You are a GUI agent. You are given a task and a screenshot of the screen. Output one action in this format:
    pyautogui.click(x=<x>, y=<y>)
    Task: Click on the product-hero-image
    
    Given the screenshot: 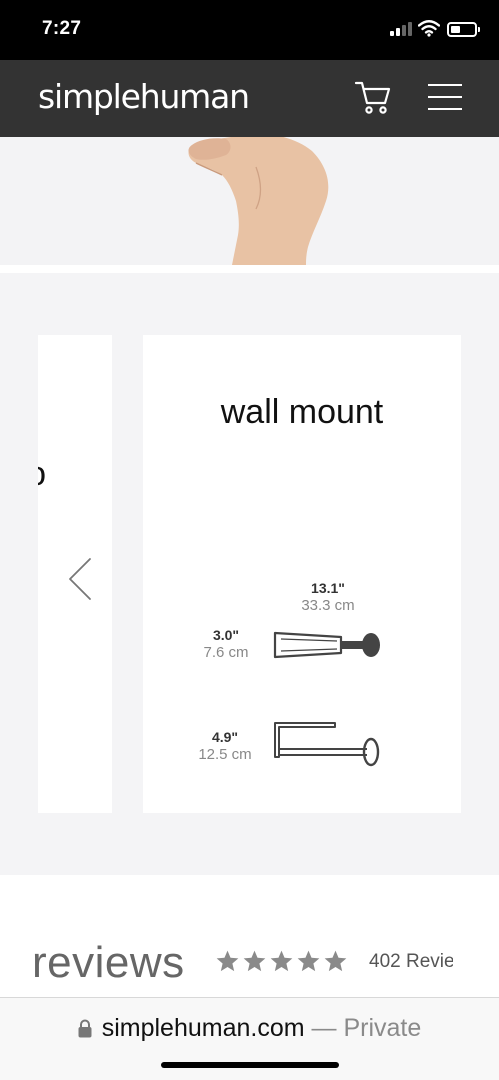 What is the action you would take?
    pyautogui.click(x=249, y=201)
    